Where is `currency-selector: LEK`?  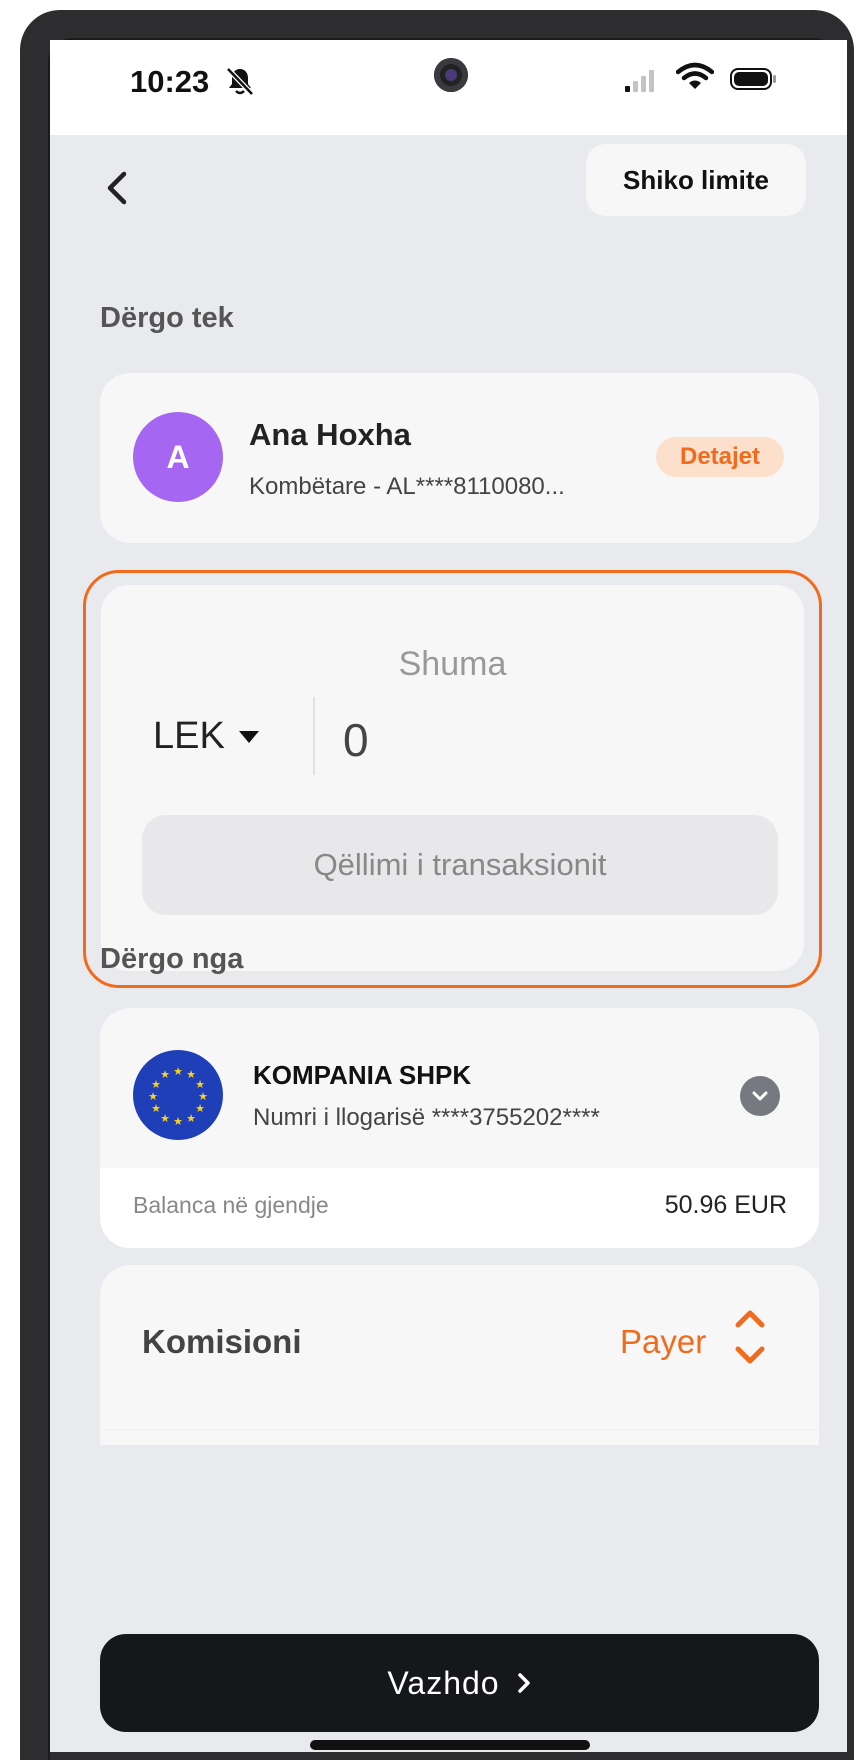
currency-selector: LEK is located at coordinates (207, 736).